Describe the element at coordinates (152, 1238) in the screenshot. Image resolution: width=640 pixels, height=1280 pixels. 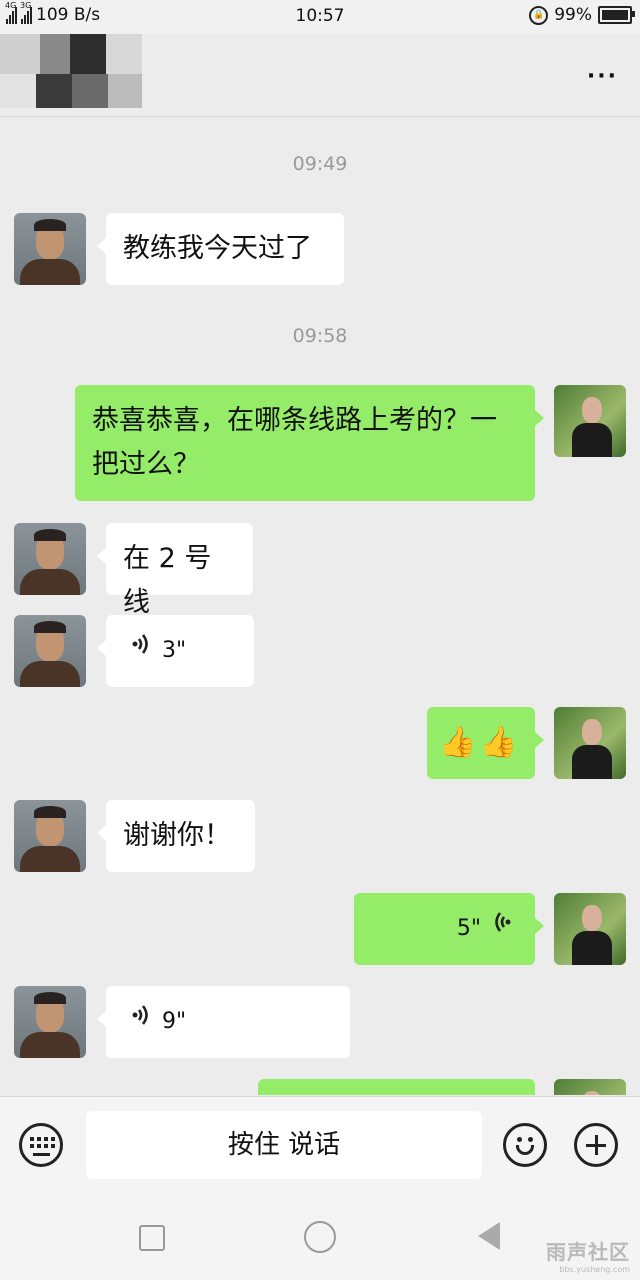
I see `recent-apps-button` at that location.